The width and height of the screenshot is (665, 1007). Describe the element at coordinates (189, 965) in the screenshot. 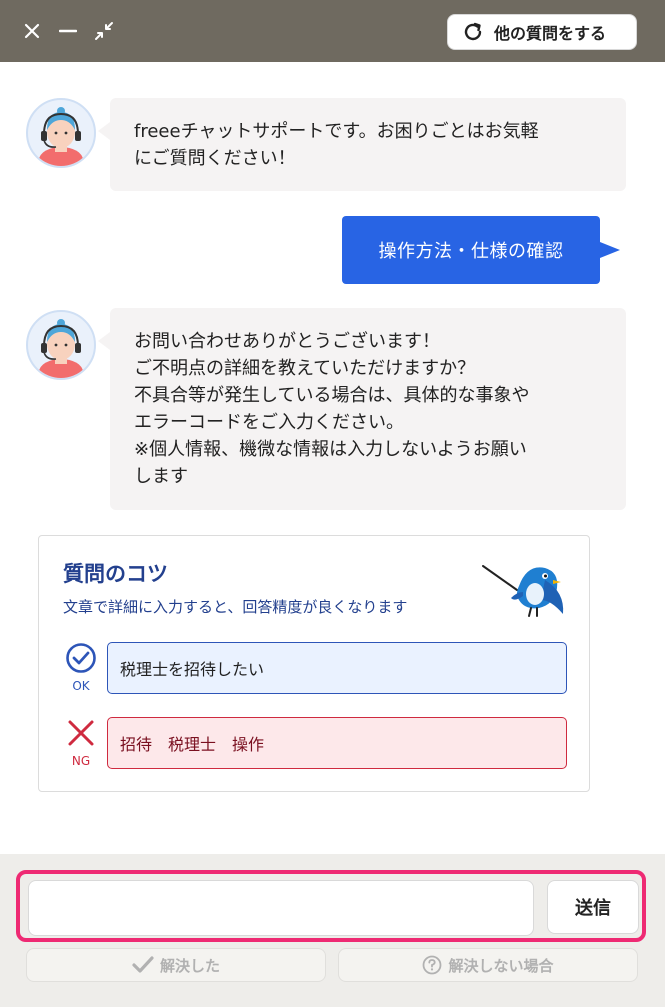

I see `resolved-label: 解決した` at that location.